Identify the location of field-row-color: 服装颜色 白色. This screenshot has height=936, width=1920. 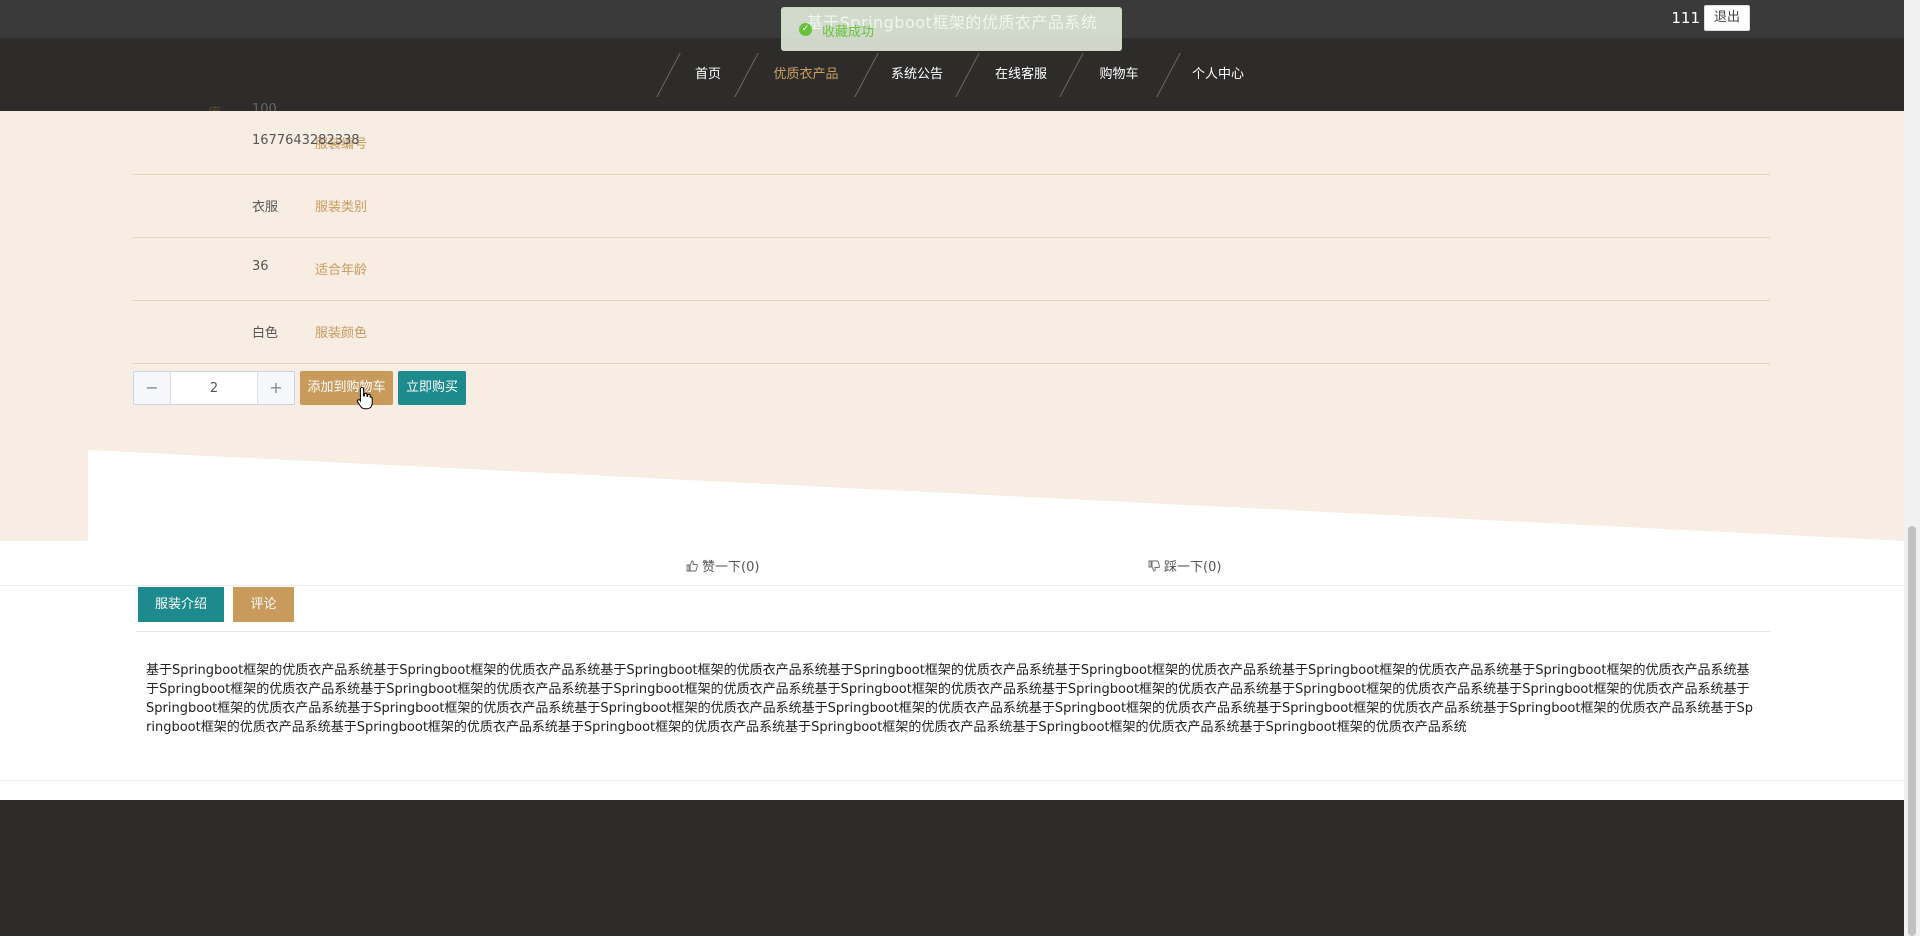
(951, 332).